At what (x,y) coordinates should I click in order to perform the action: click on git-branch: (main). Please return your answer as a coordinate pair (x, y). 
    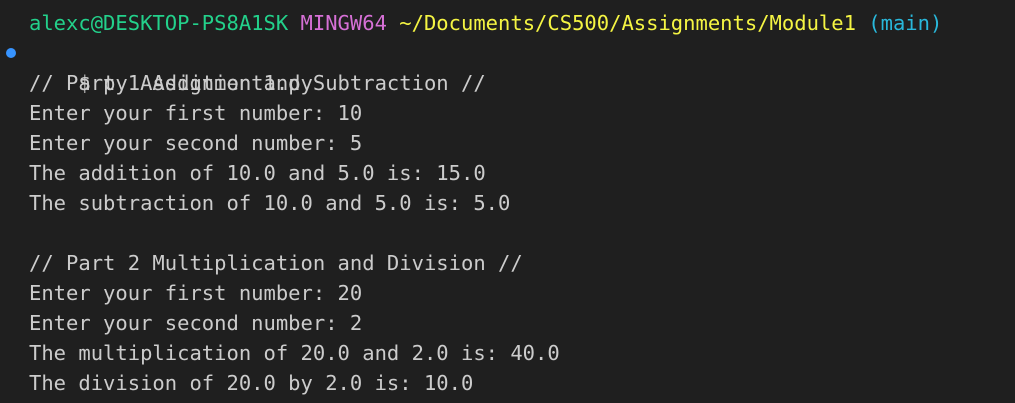
    Looking at the image, I should click on (905, 23).